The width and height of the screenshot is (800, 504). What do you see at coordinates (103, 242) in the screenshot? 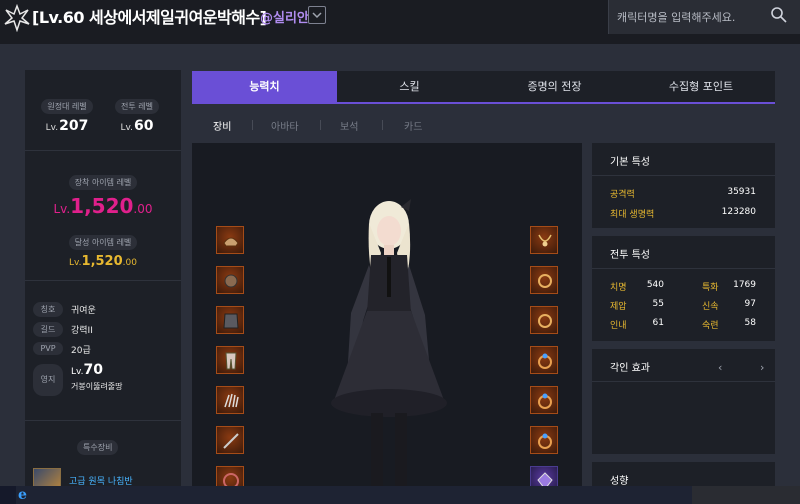
I see `achieved-item-level-label: 달성 아이템 레벨` at bounding box center [103, 242].